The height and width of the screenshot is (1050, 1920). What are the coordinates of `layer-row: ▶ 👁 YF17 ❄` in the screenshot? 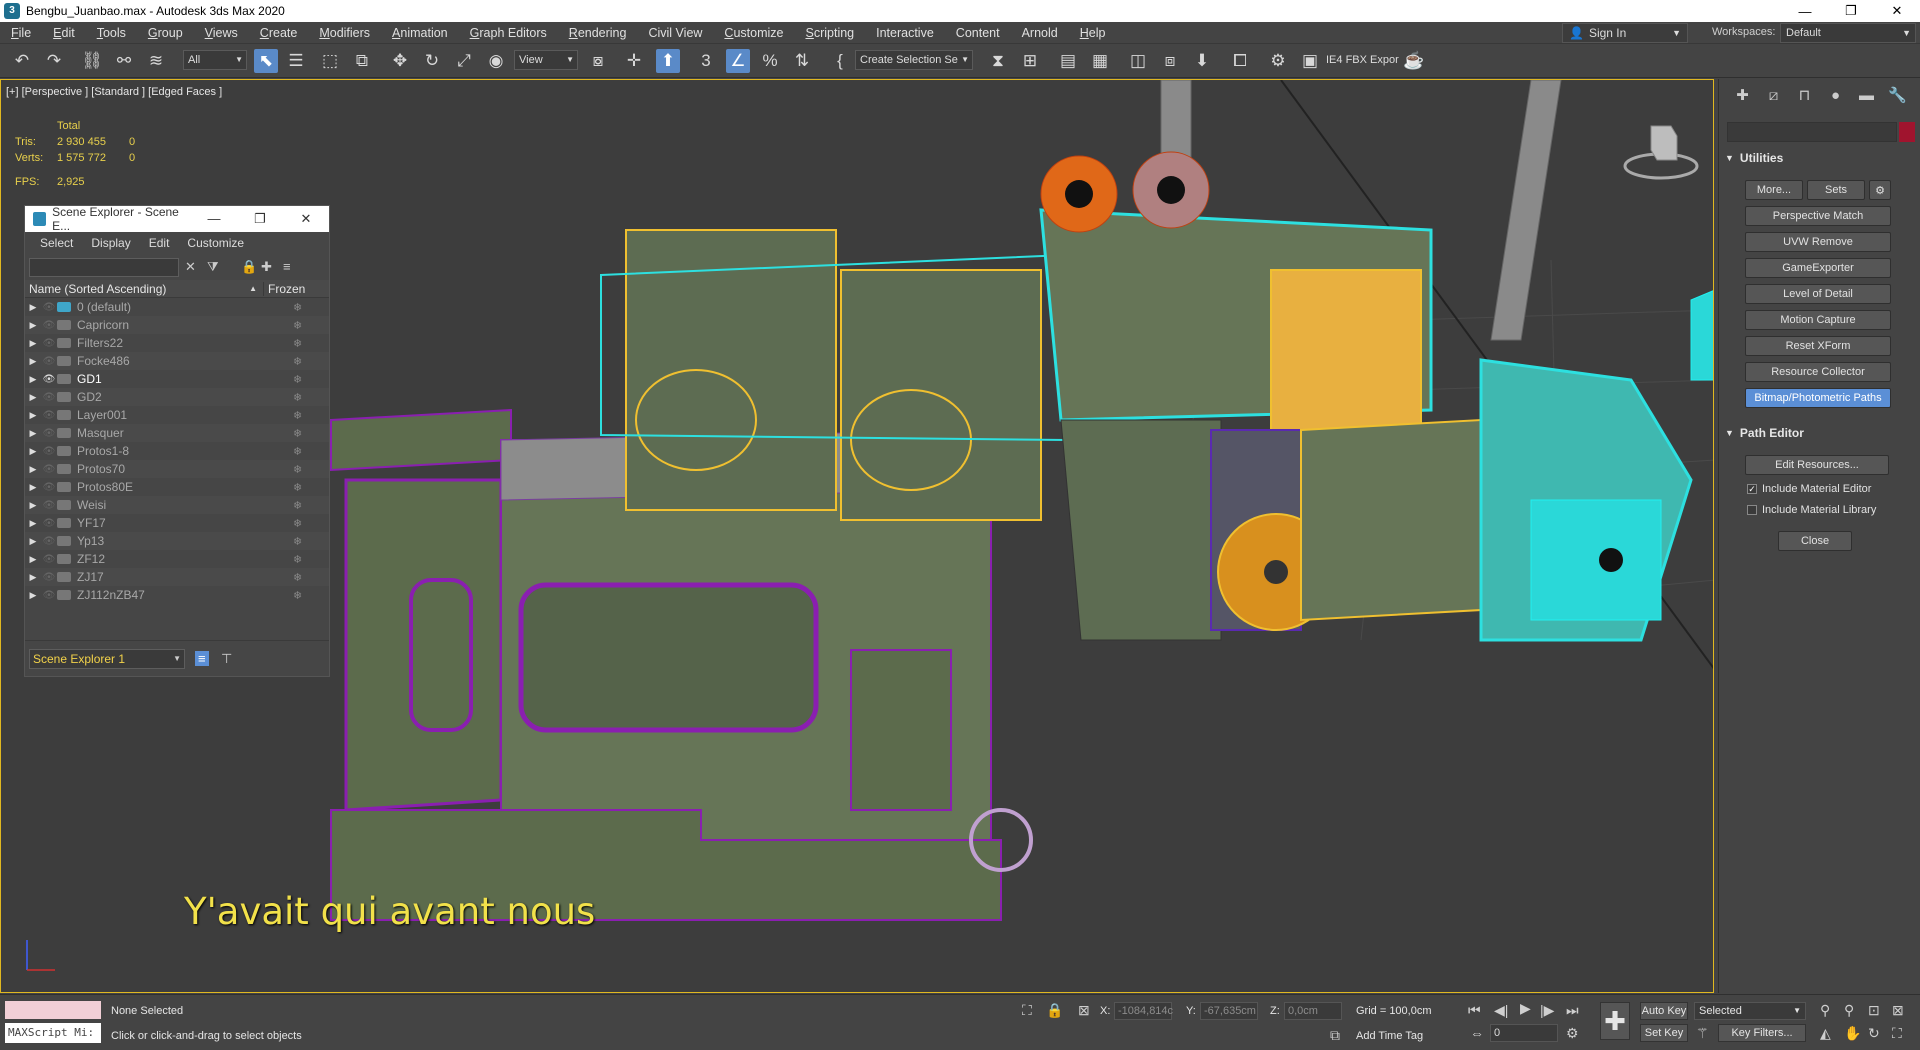 It's located at (177, 523).